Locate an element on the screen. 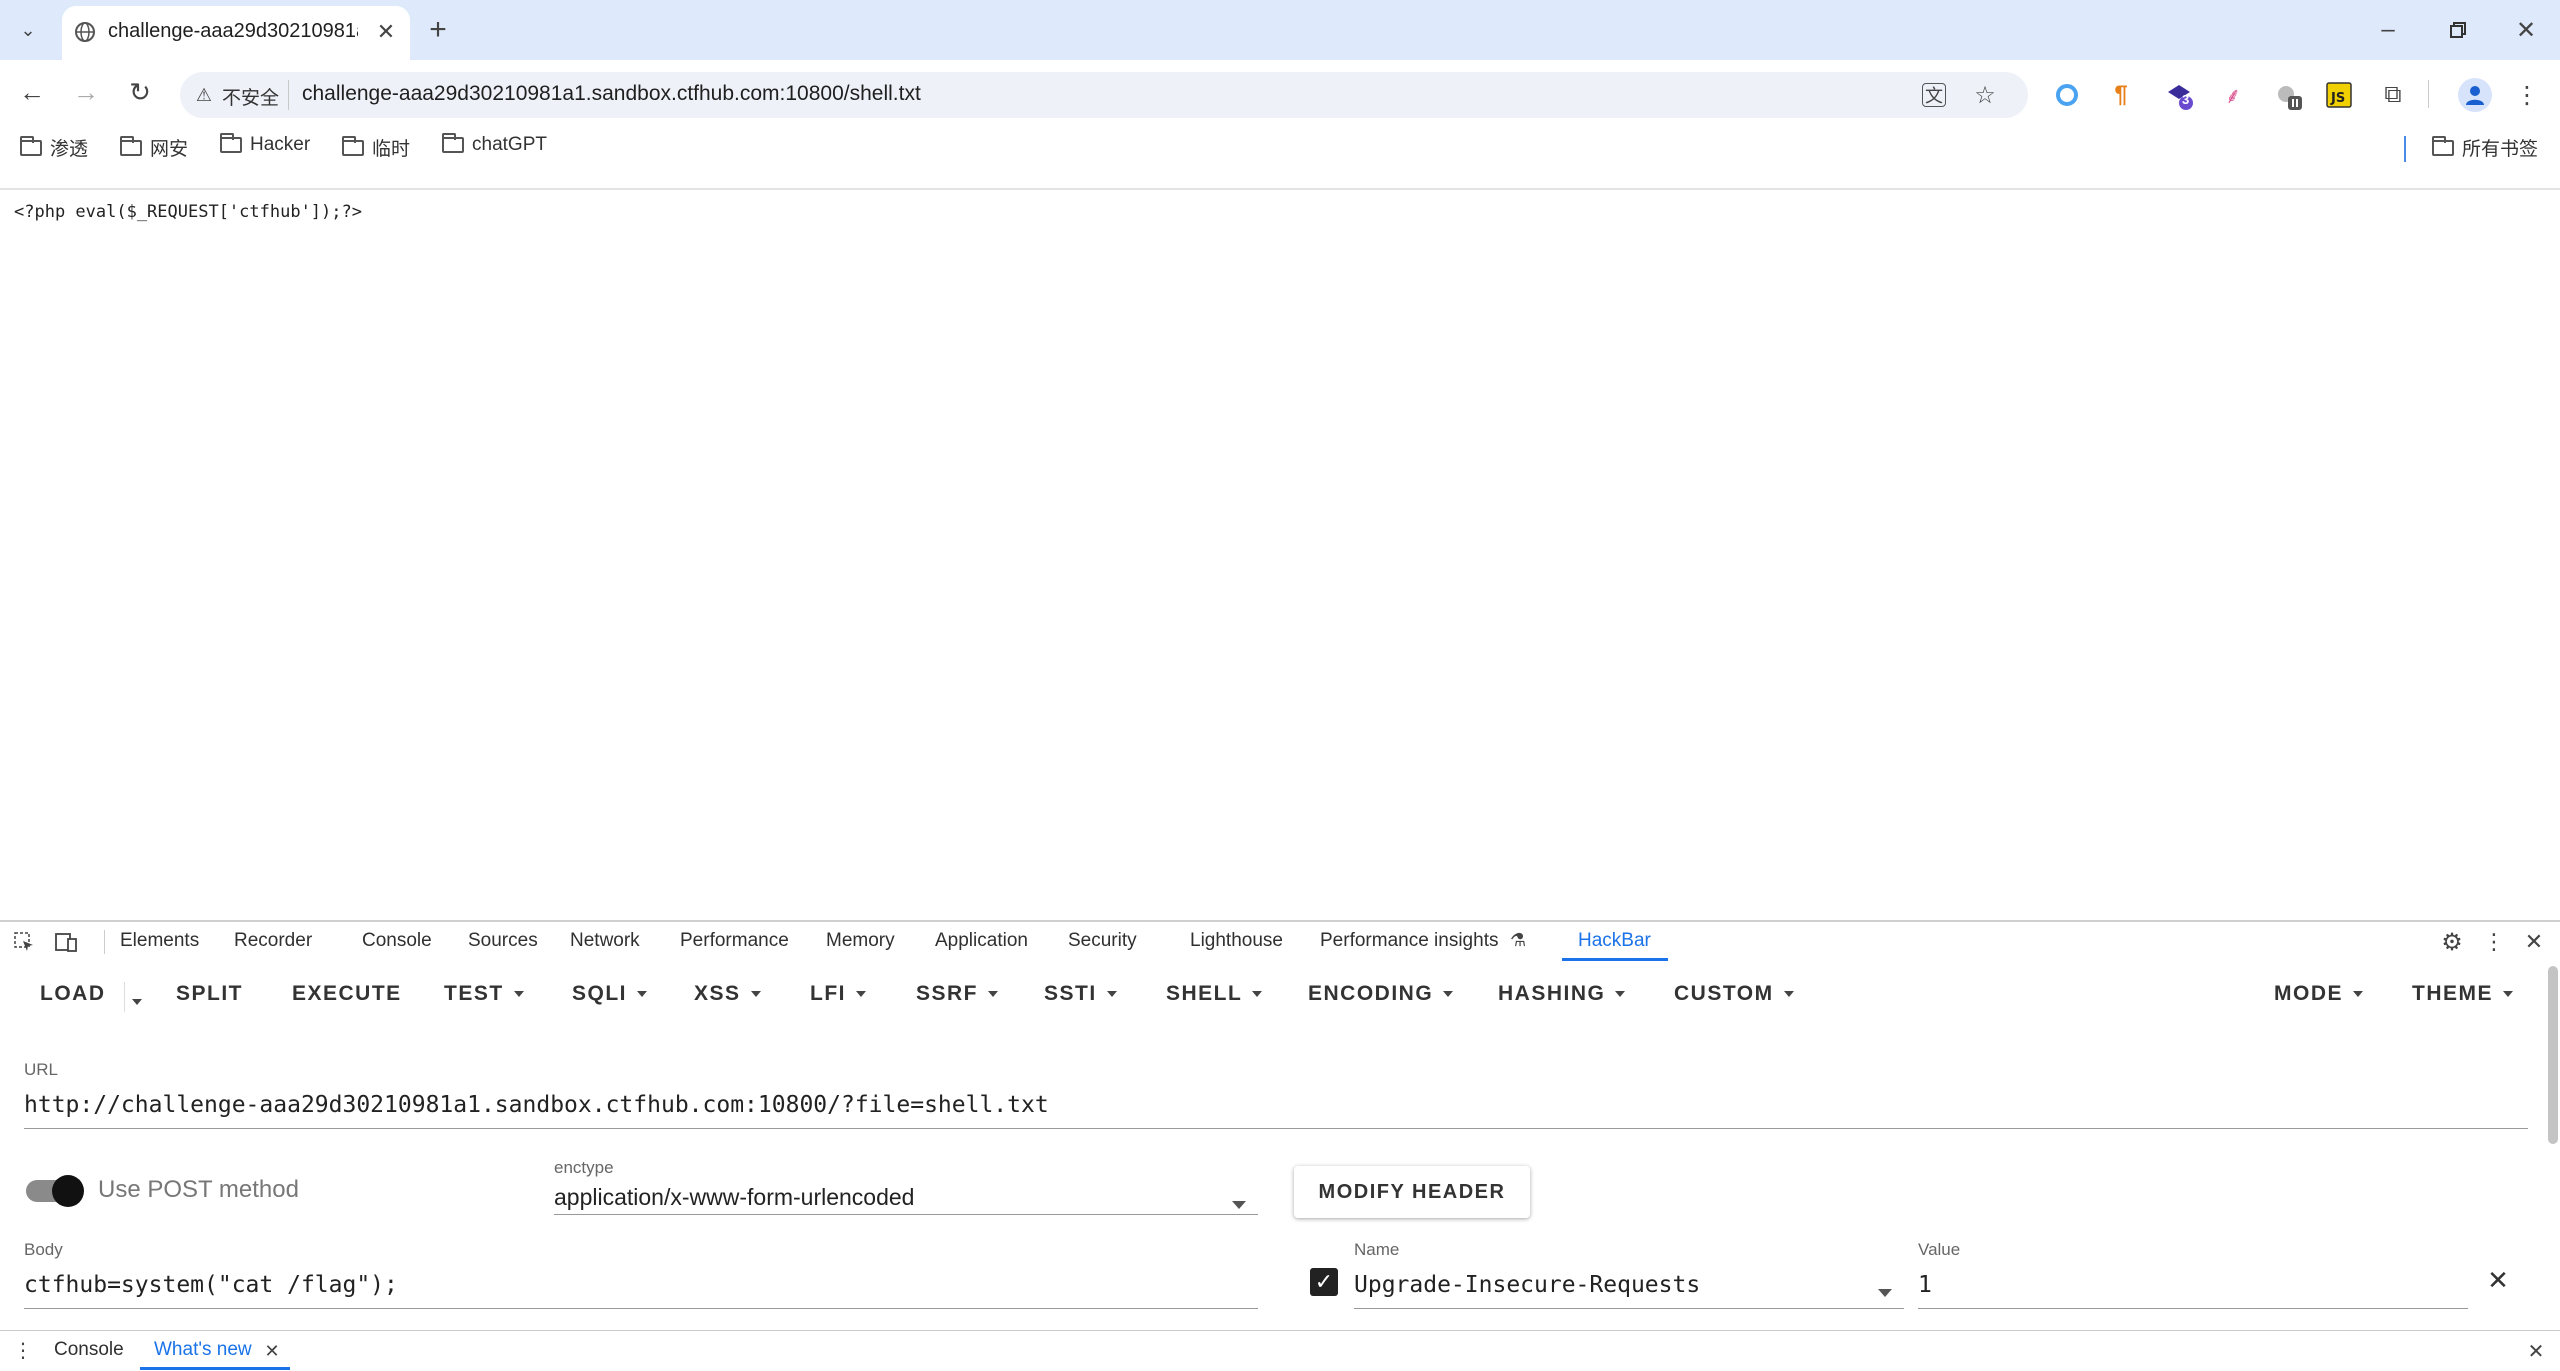 The height and width of the screenshot is (1371, 2560). enctype-select: application/x-www-form-urlencoded is located at coordinates (734, 1197).